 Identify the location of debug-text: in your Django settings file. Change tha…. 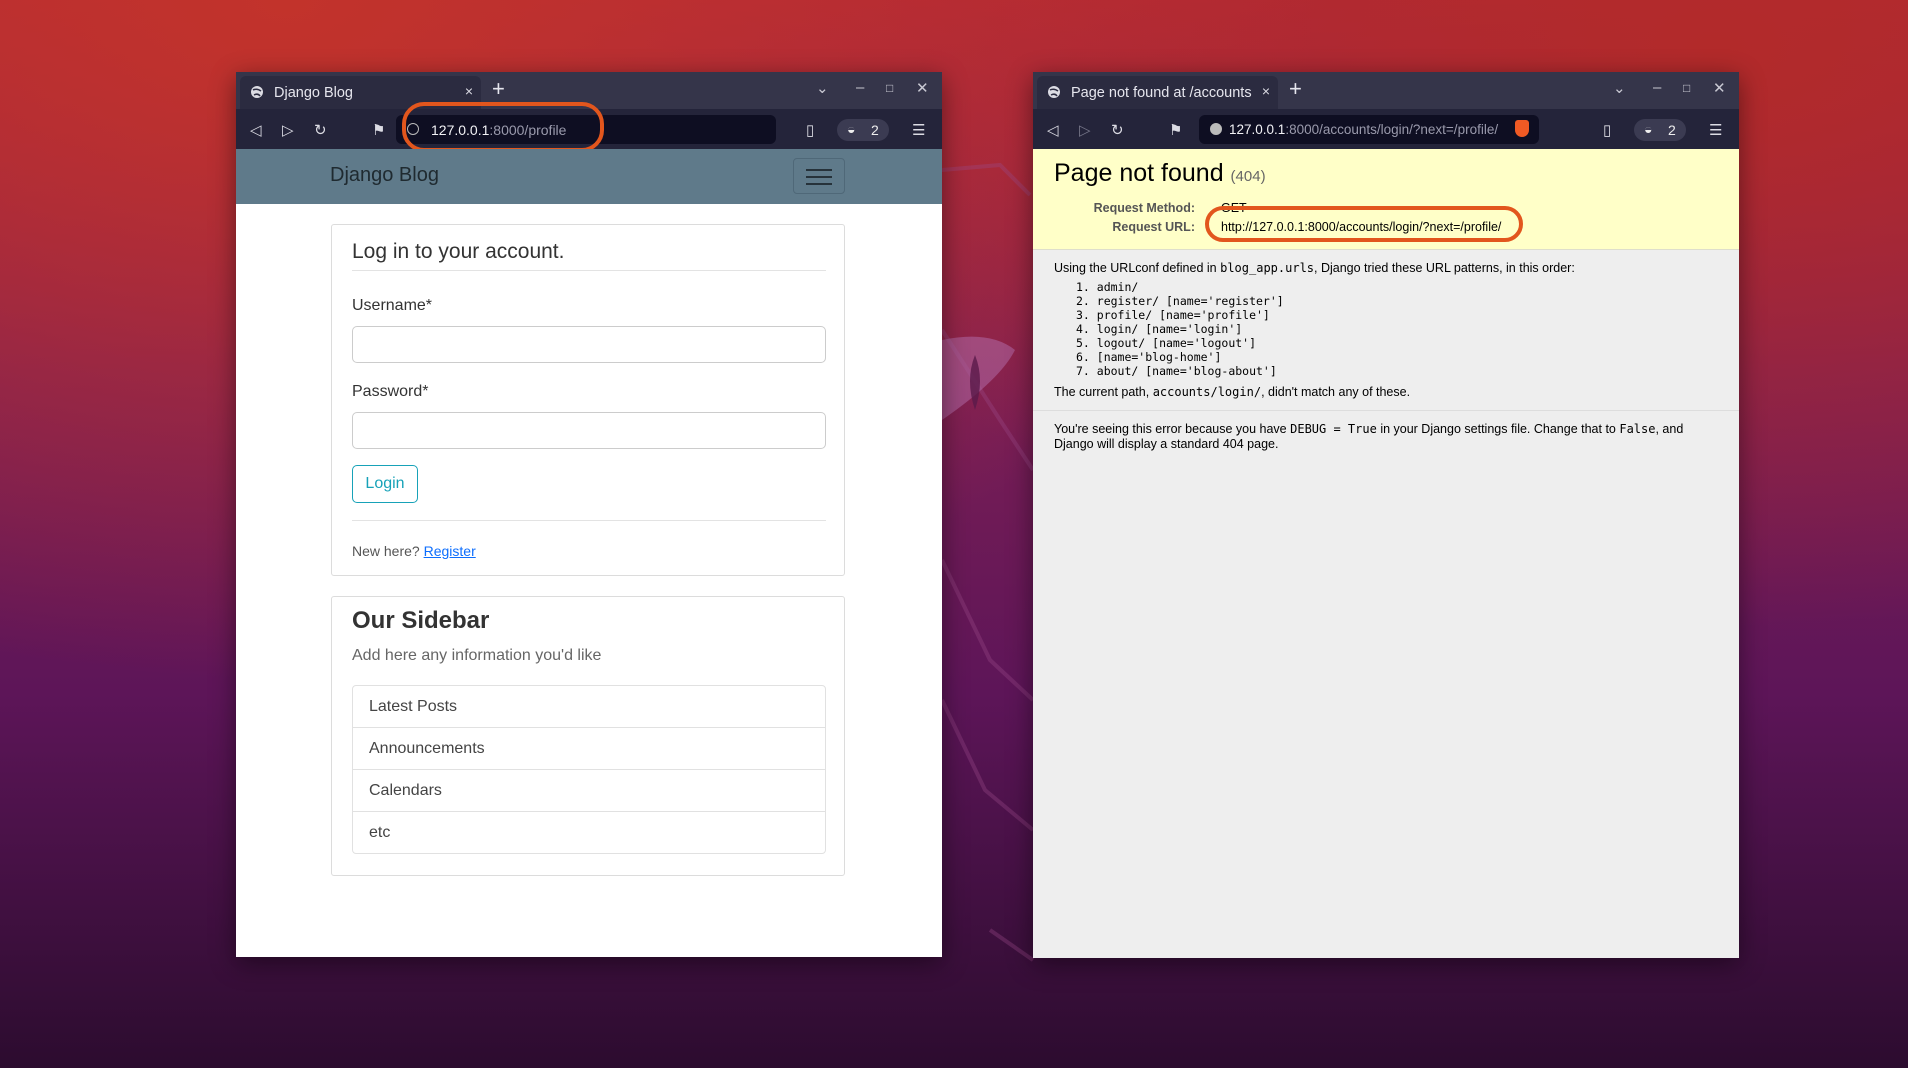
(1498, 429).